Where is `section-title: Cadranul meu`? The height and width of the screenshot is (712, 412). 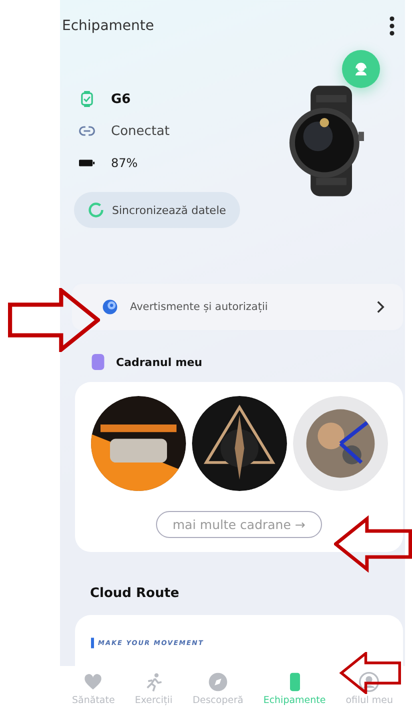
section-title: Cadranul meu is located at coordinates (159, 362).